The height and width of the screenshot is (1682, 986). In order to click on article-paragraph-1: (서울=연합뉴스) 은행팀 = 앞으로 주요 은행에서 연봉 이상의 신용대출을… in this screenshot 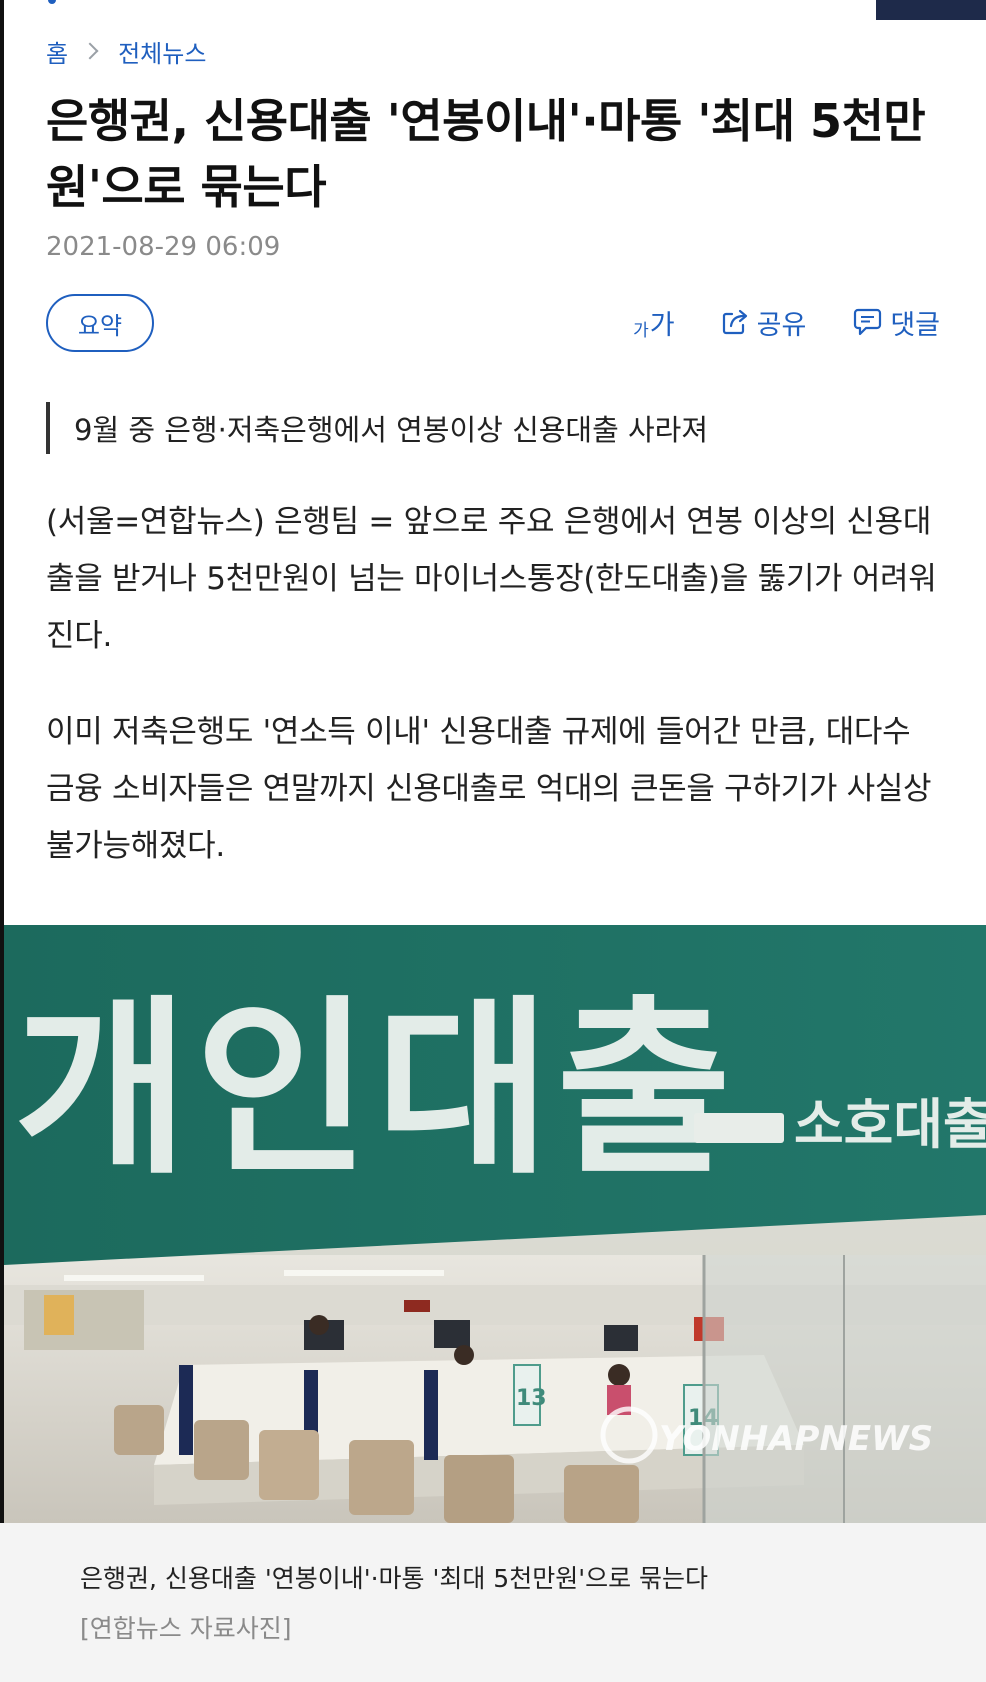, I will do `click(491, 579)`.